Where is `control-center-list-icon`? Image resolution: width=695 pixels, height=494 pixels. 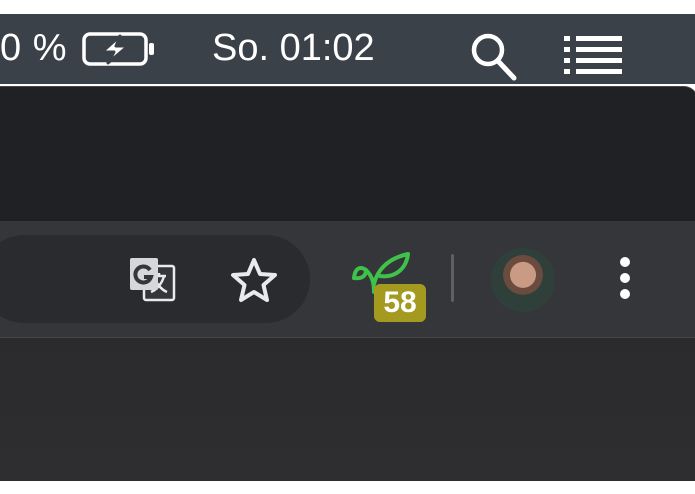 control-center-list-icon is located at coordinates (593, 54).